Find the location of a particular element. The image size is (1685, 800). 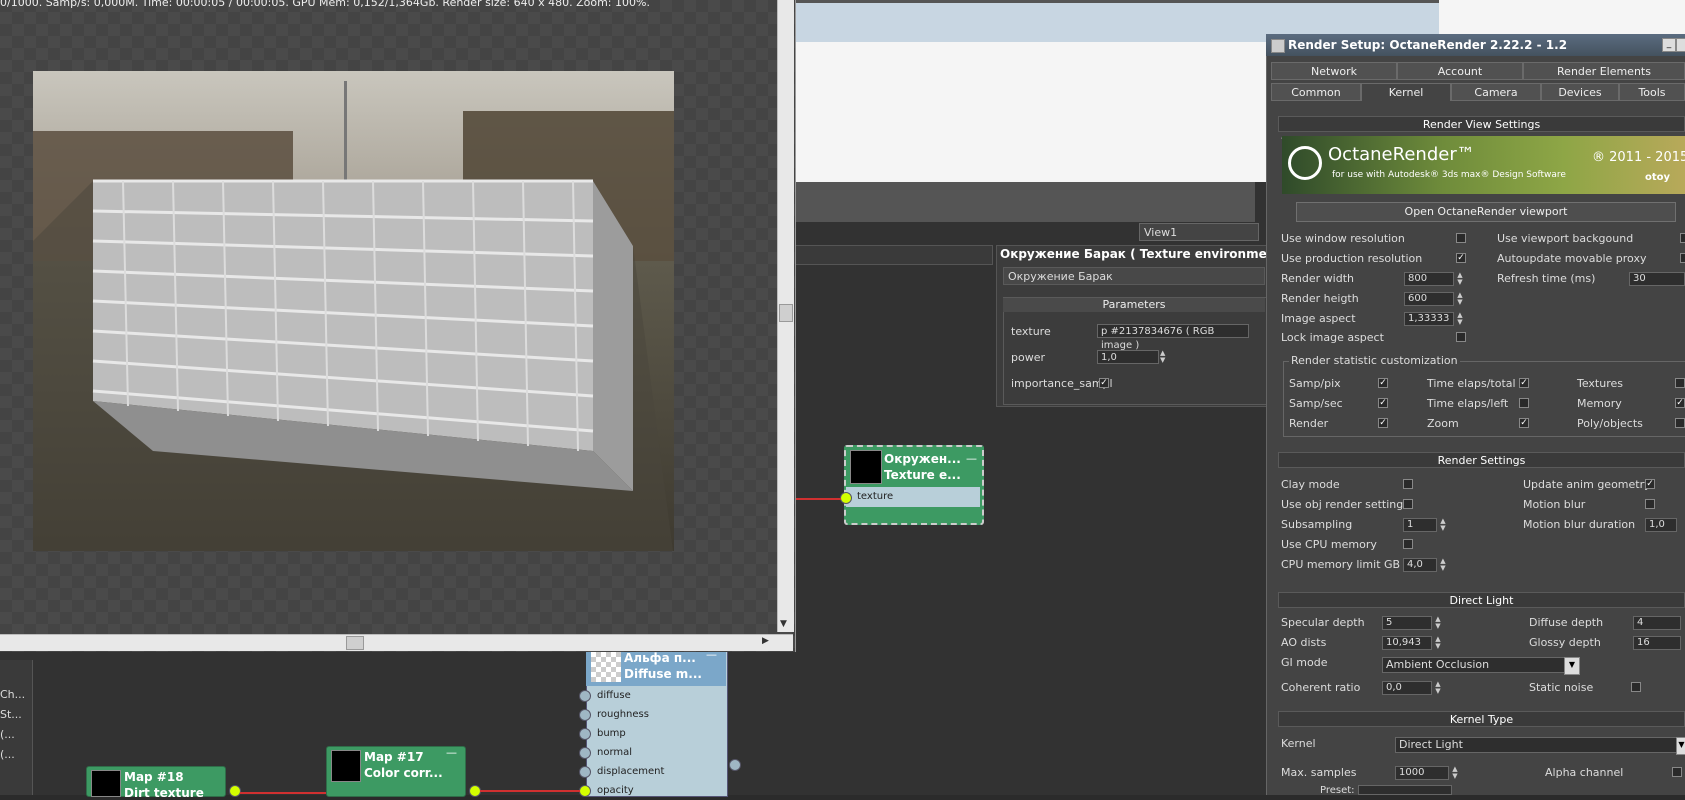

poly-objects-checkbox is located at coordinates (1680, 423).